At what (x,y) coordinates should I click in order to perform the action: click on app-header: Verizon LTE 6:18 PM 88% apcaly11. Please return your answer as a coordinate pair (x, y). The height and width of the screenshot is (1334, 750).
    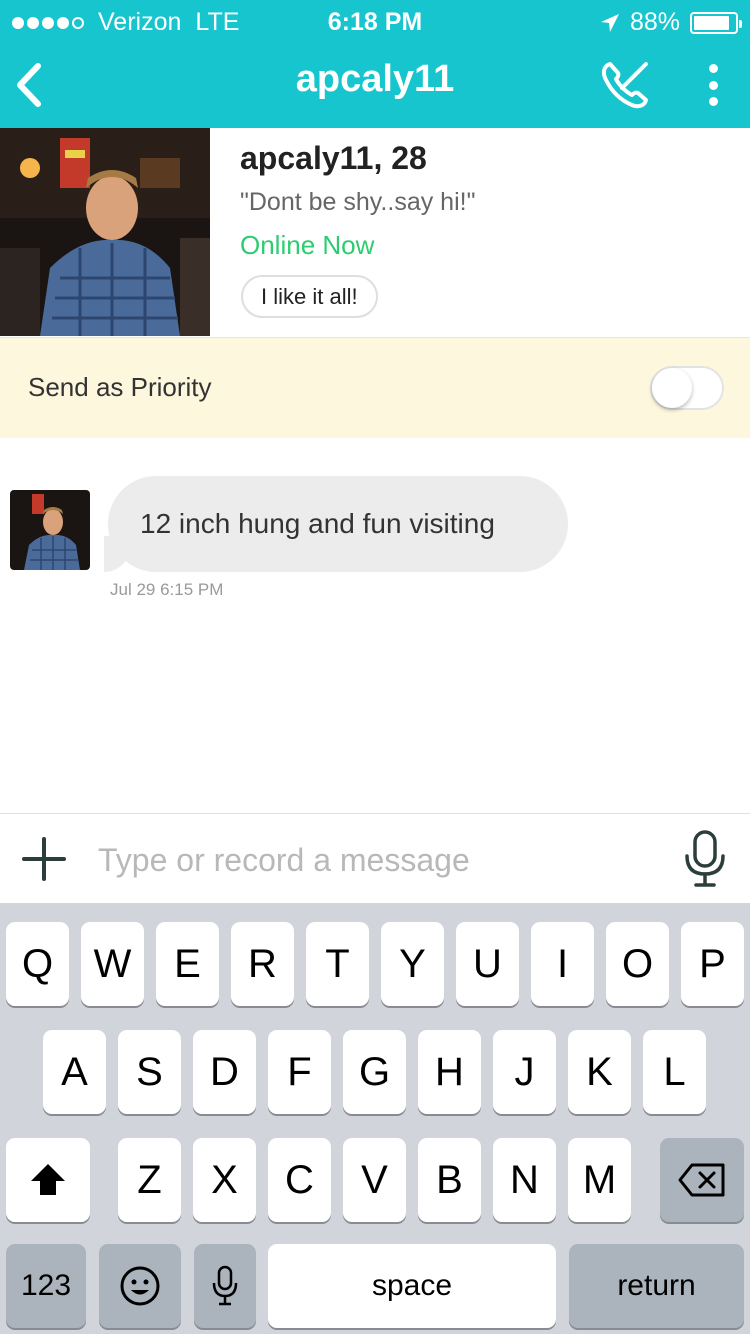
    Looking at the image, I should click on (375, 64).